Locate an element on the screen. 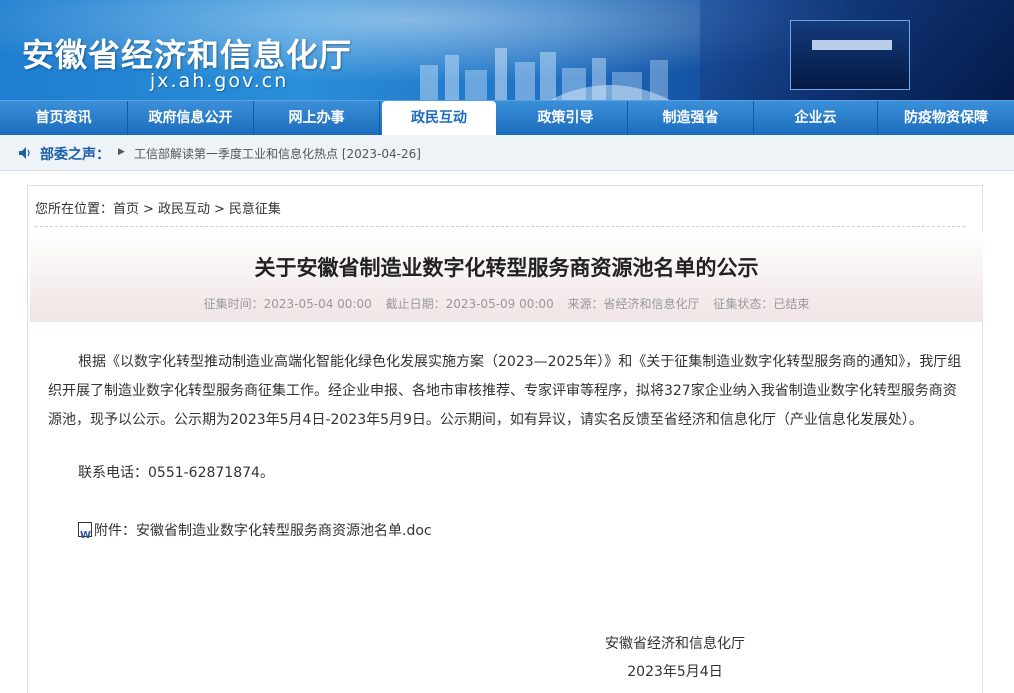 This screenshot has width=1014, height=693. speaker-icon is located at coordinates (24, 153).